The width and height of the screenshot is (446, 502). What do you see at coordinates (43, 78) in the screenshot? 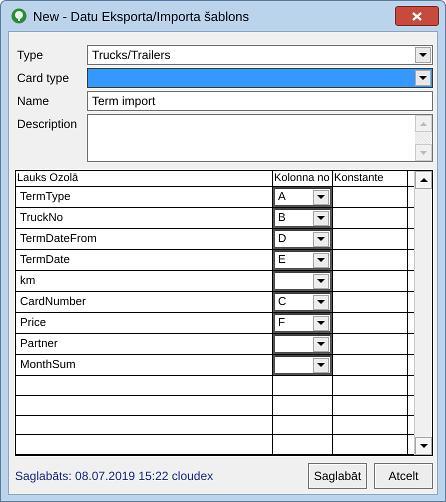
I see `field-label: Card type` at bounding box center [43, 78].